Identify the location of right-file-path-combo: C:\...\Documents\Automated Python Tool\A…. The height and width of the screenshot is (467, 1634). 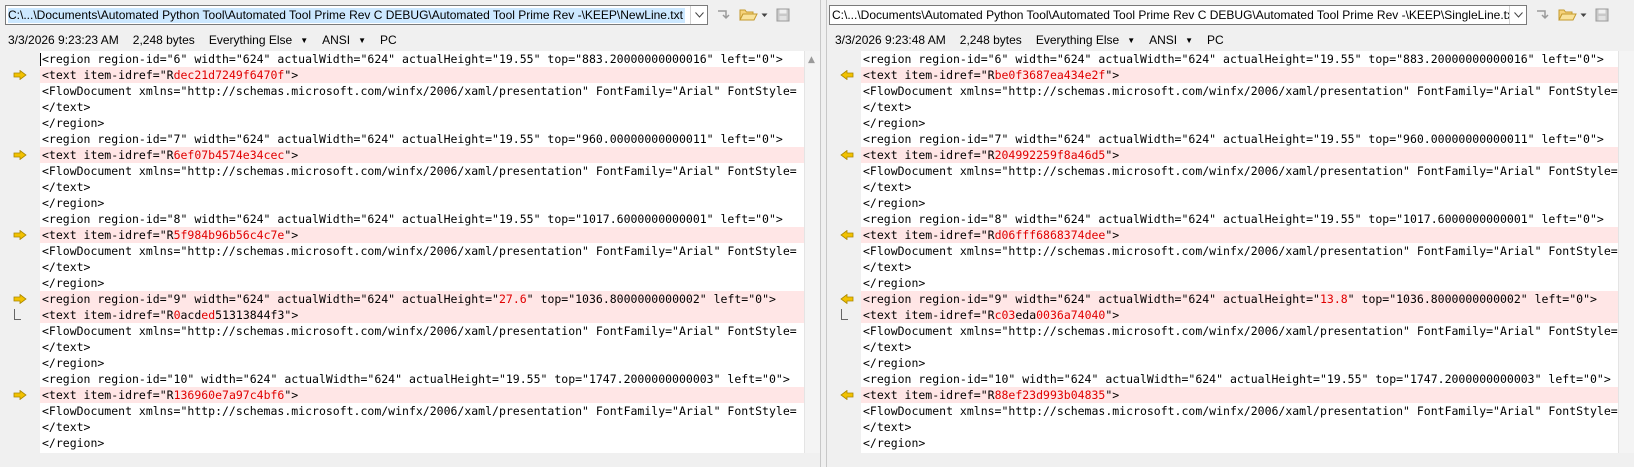
(1178, 15).